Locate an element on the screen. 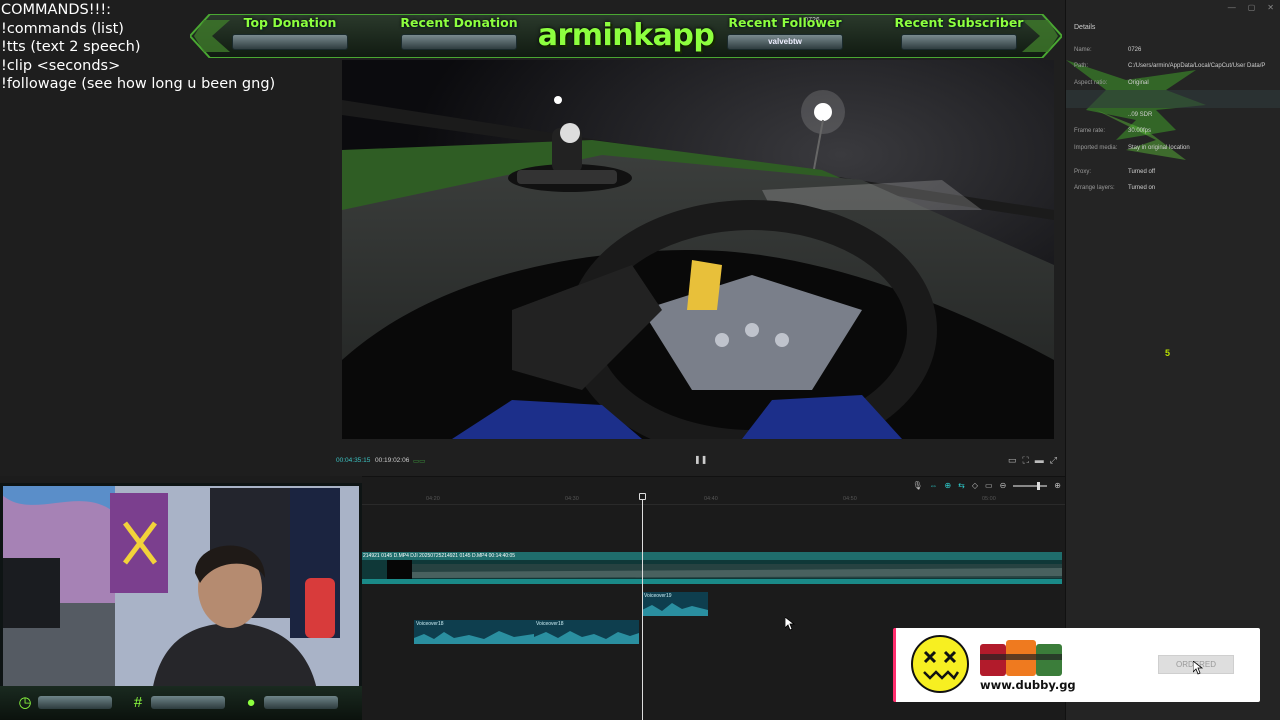 Image resolution: width=1280 pixels, height=720 pixels. ratio-icon: ▭ is located at coordinates (1012, 460).